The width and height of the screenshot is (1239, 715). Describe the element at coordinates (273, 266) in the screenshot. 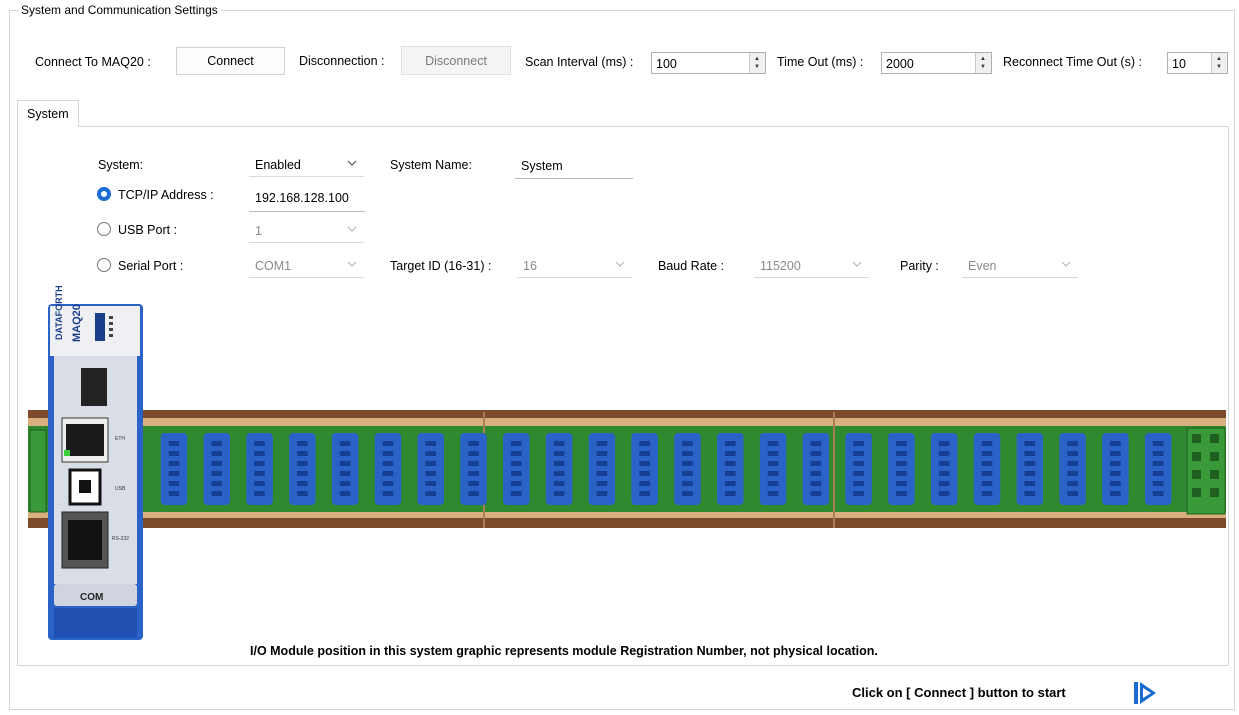

I see `serial-port-value: COM1` at that location.